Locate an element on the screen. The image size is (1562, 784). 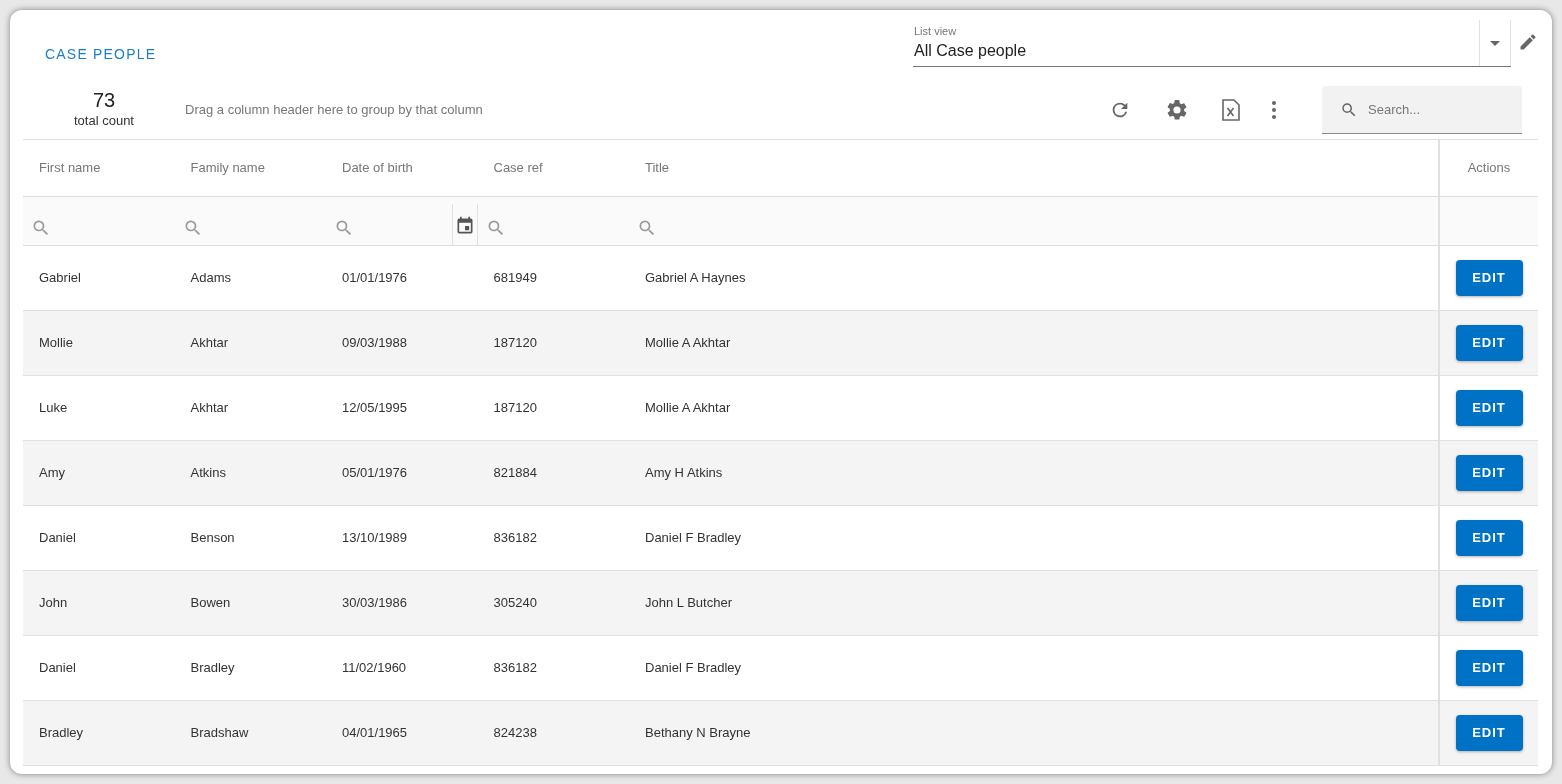
table-cell-text: 09/03/1988 is located at coordinates (375, 343).